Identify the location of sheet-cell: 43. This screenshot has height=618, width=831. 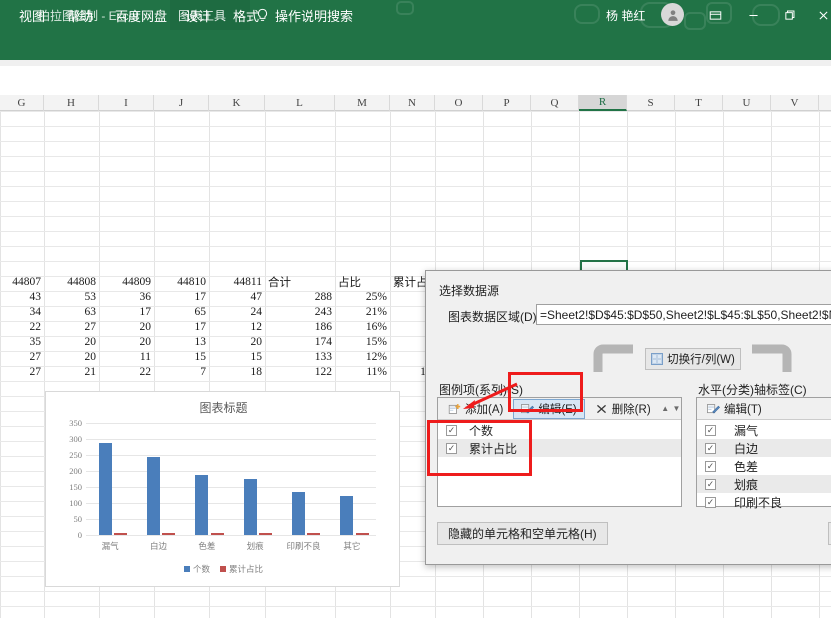
(22, 297).